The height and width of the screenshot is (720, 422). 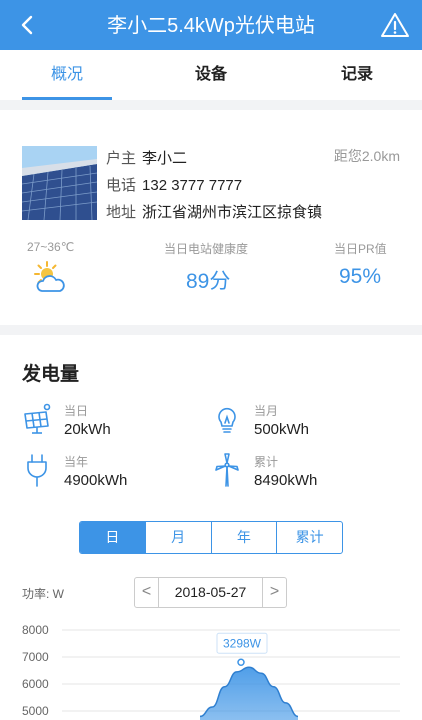 What do you see at coordinates (245, 537) in the screenshot?
I see `period-year-button: 年` at bounding box center [245, 537].